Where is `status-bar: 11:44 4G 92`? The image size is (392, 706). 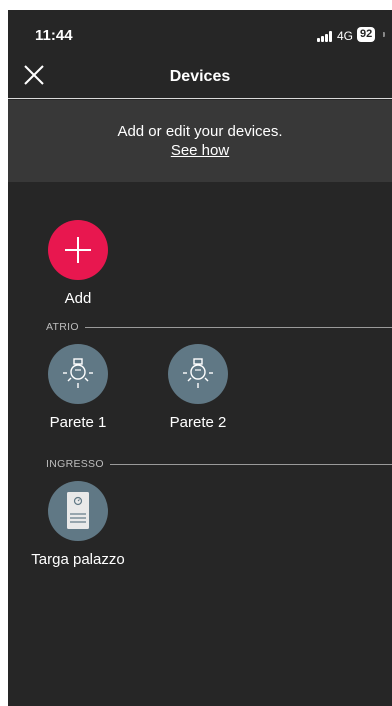 status-bar: 11:44 4G 92 is located at coordinates (200, 33).